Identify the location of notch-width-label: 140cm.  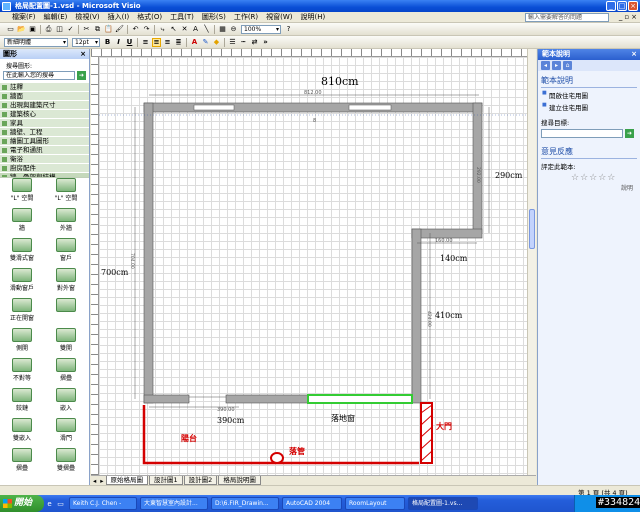
(454, 258).